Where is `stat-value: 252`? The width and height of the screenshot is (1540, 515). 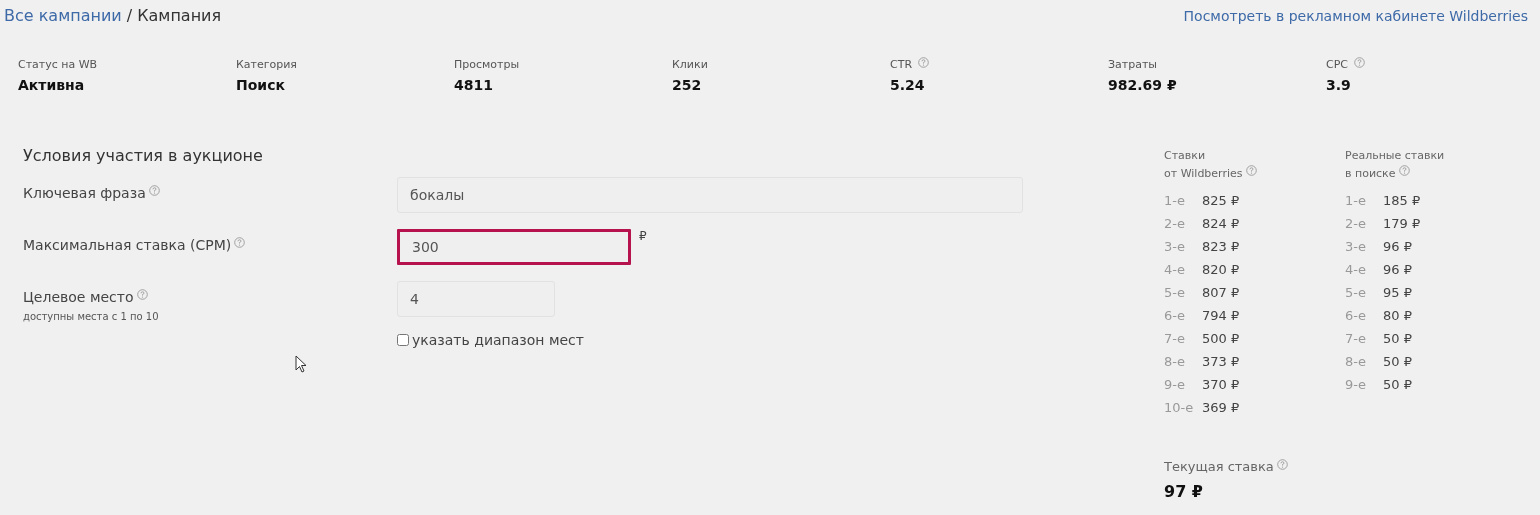
stat-value: 252 is located at coordinates (687, 85).